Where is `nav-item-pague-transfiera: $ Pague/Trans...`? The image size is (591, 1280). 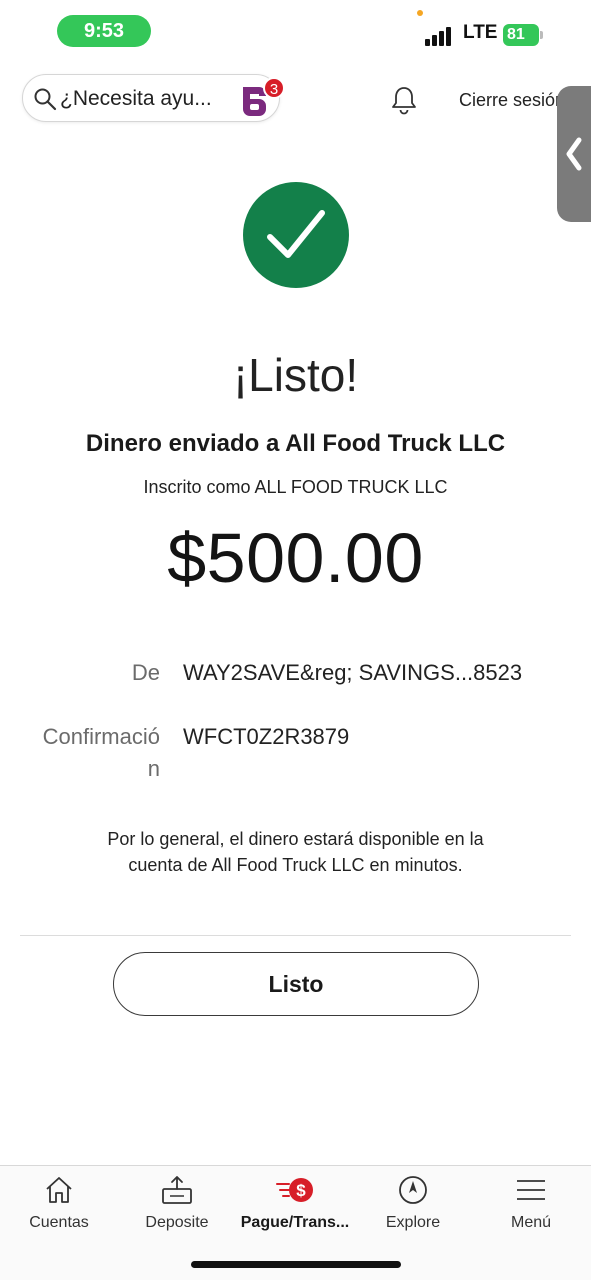
nav-item-pague-transfiera: $ Pague/Trans... is located at coordinates (295, 1206).